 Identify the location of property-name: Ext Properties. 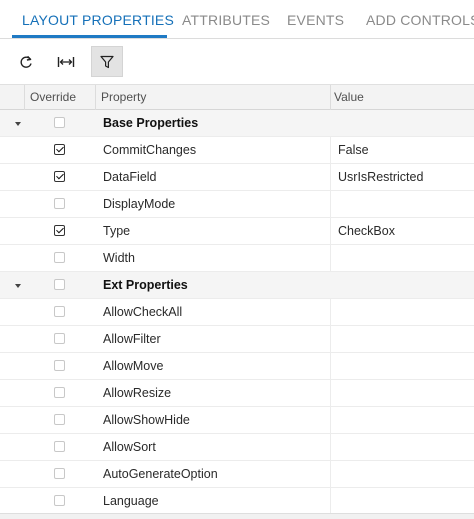
(145, 285).